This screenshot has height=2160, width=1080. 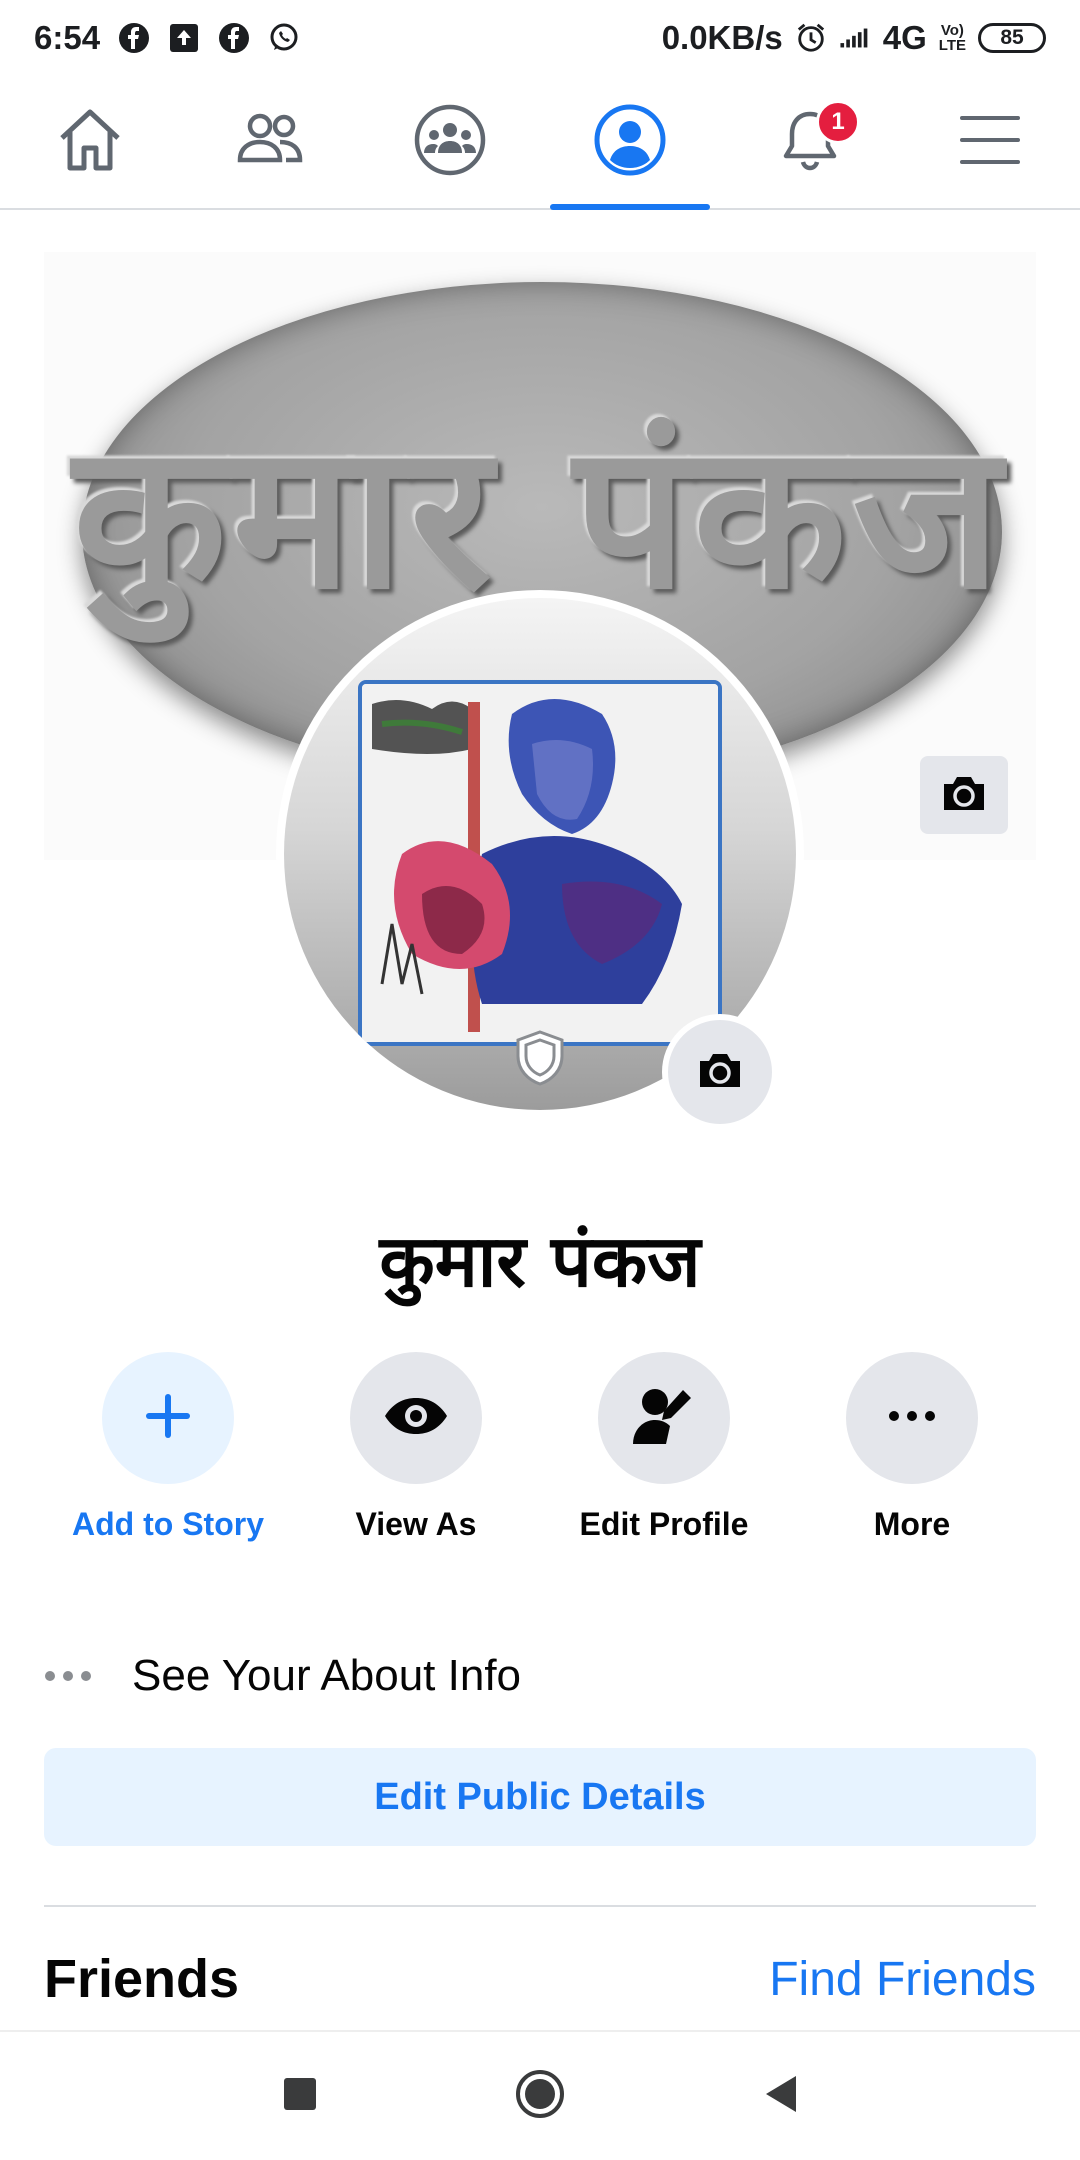 I want to click on home-system-button, so click(x=540, y=2096).